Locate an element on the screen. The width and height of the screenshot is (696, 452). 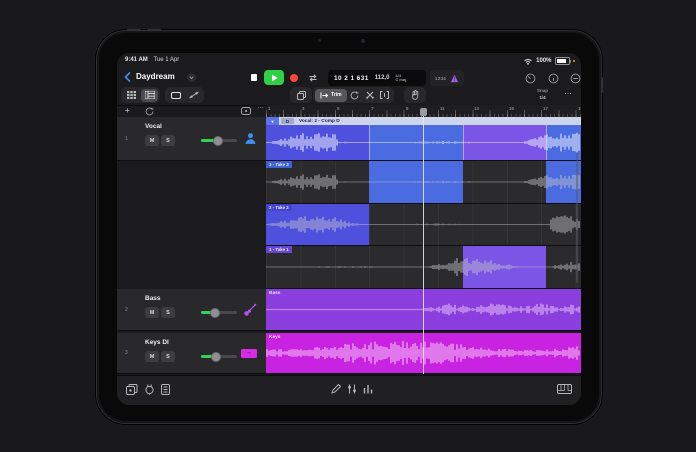
take2-label: 2 - Take 2 is located at coordinates (279, 207).